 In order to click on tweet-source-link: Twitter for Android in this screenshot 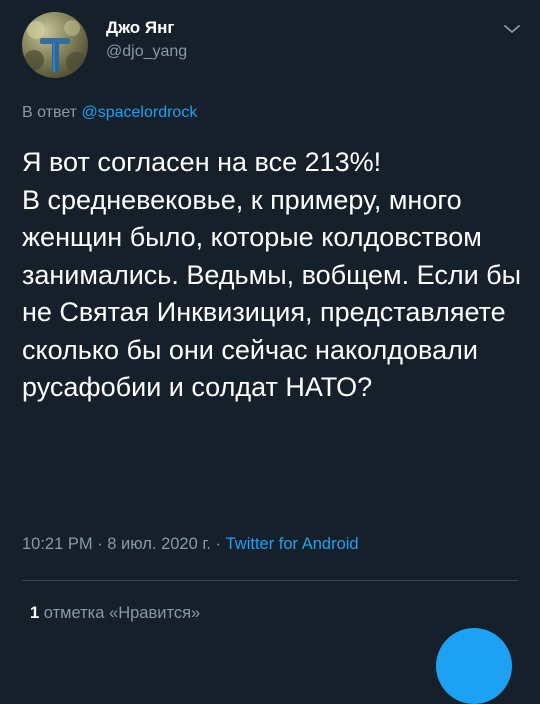, I will do `click(292, 544)`.